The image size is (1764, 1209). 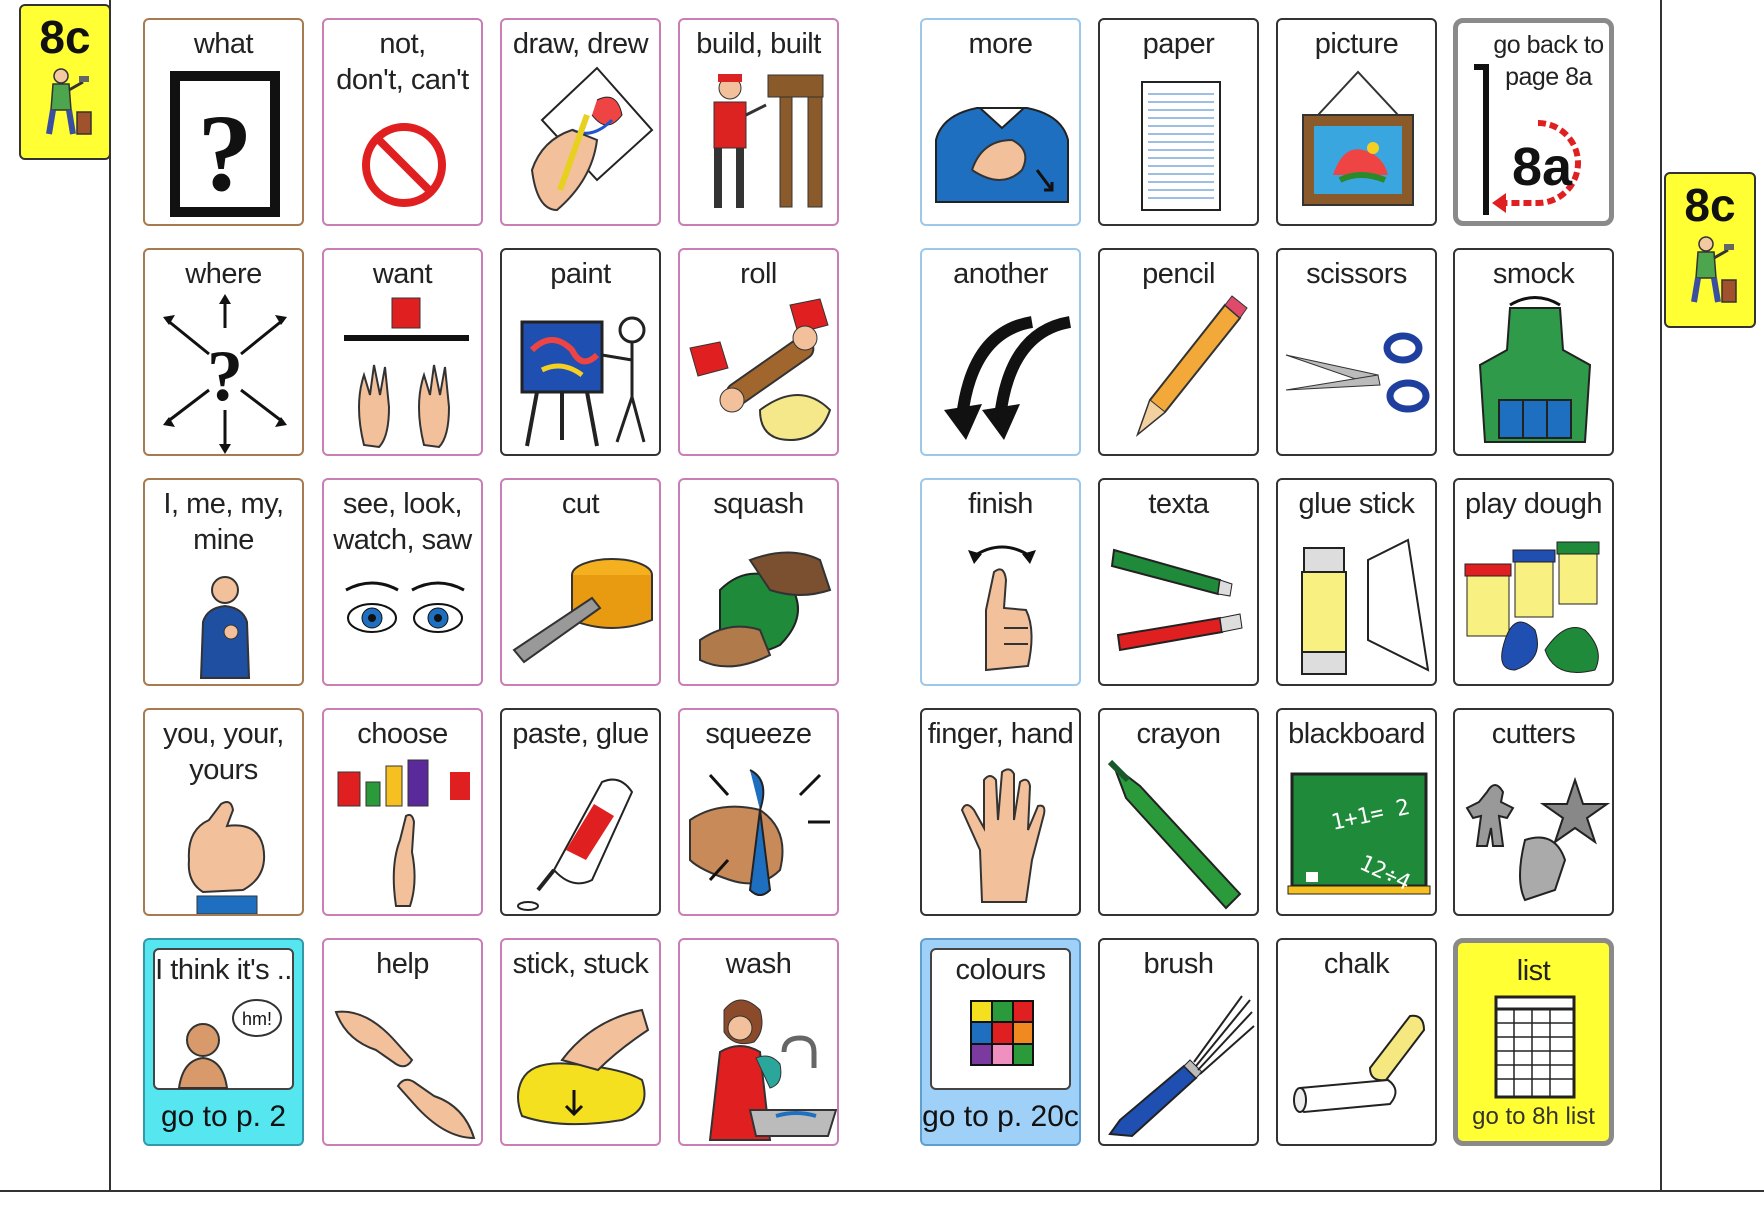 What do you see at coordinates (1357, 372) in the screenshot?
I see `scissors-icon` at bounding box center [1357, 372].